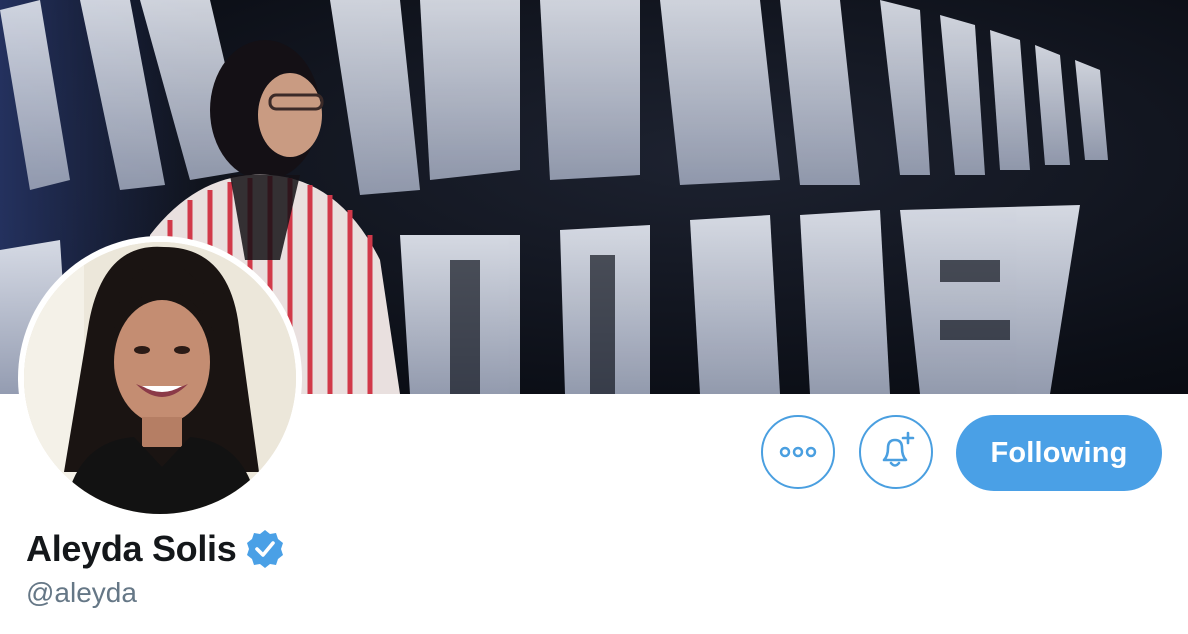 This screenshot has height=634, width=1188. I want to click on more-button, so click(798, 452).